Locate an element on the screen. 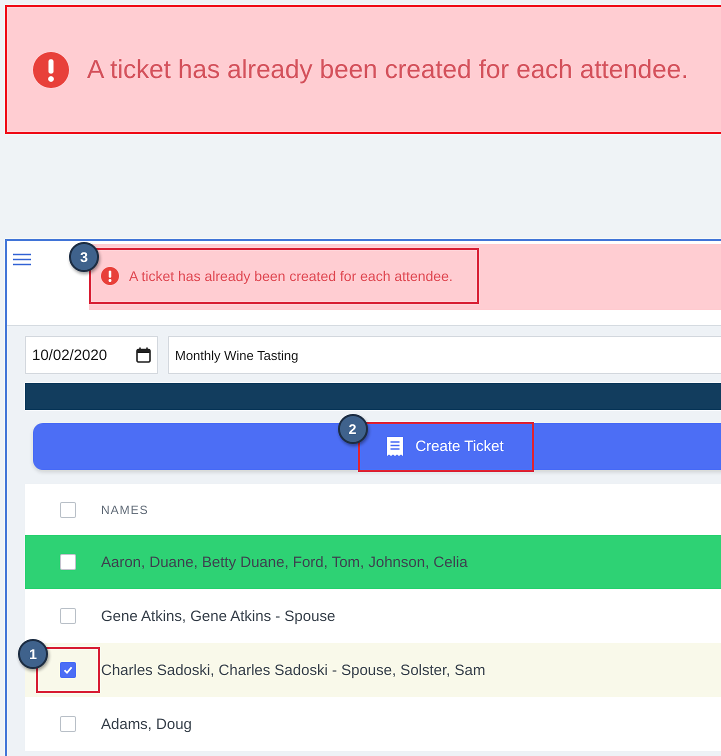  column-header: NAMES is located at coordinates (125, 509).